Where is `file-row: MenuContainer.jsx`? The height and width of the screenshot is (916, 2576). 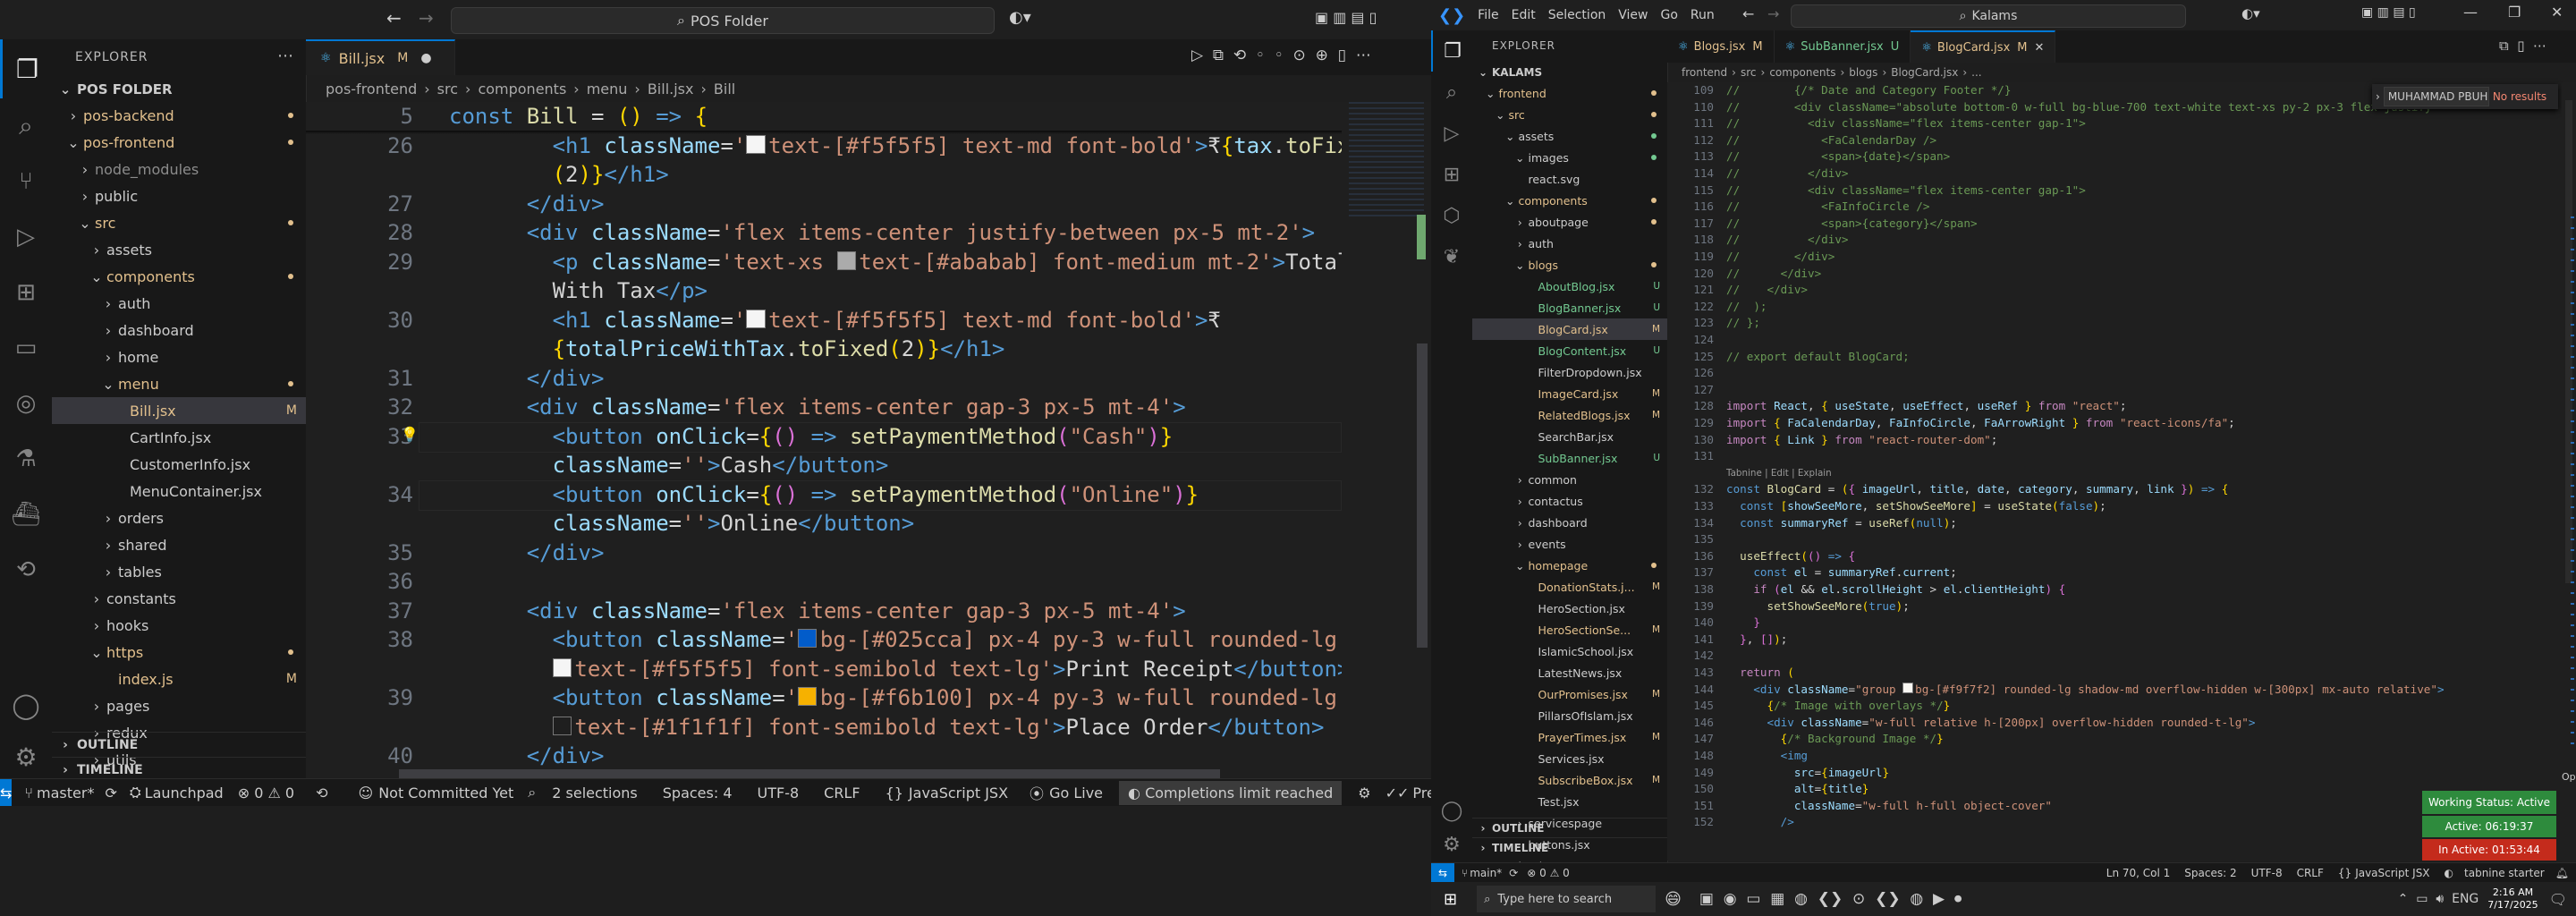
file-row: MenuContainer.jsx is located at coordinates (179, 491).